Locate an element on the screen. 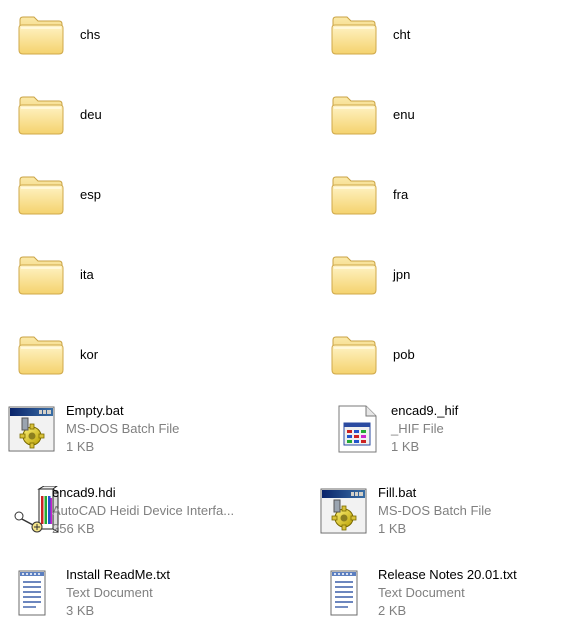 The height and width of the screenshot is (627, 566). folder-item-ita: ita is located at coordinates (55, 274).